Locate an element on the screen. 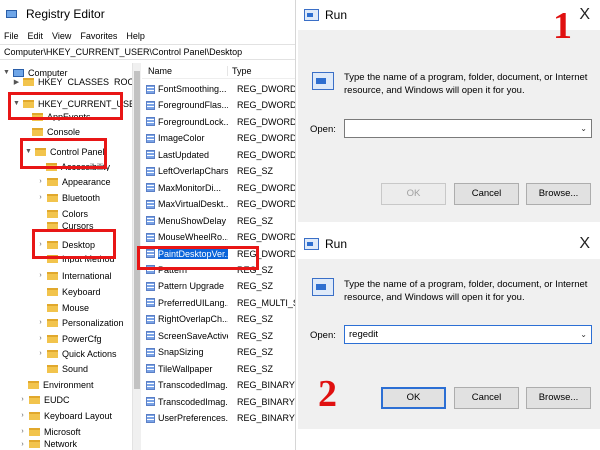  value-row: SnapSizing REG_SZ is located at coordinates (207, 352).